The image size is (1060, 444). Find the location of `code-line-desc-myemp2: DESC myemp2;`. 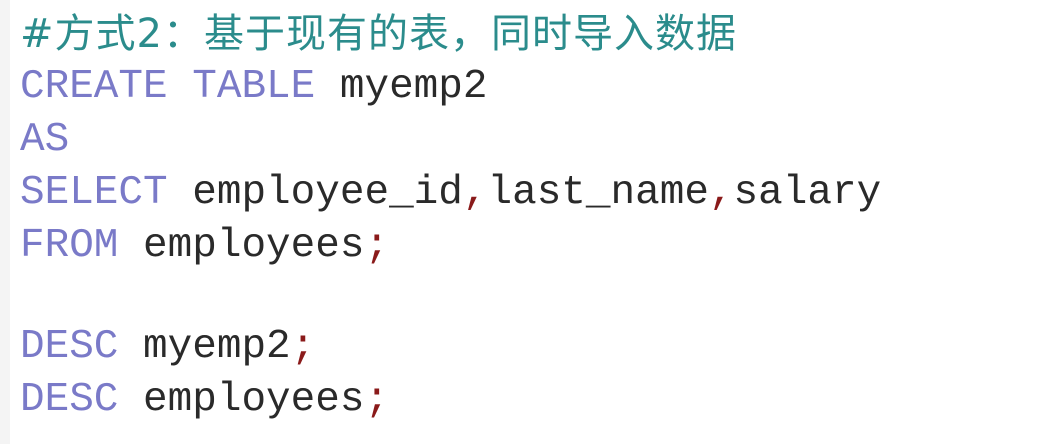

code-line-desc-myemp2: DESC myemp2; is located at coordinates (540, 347).